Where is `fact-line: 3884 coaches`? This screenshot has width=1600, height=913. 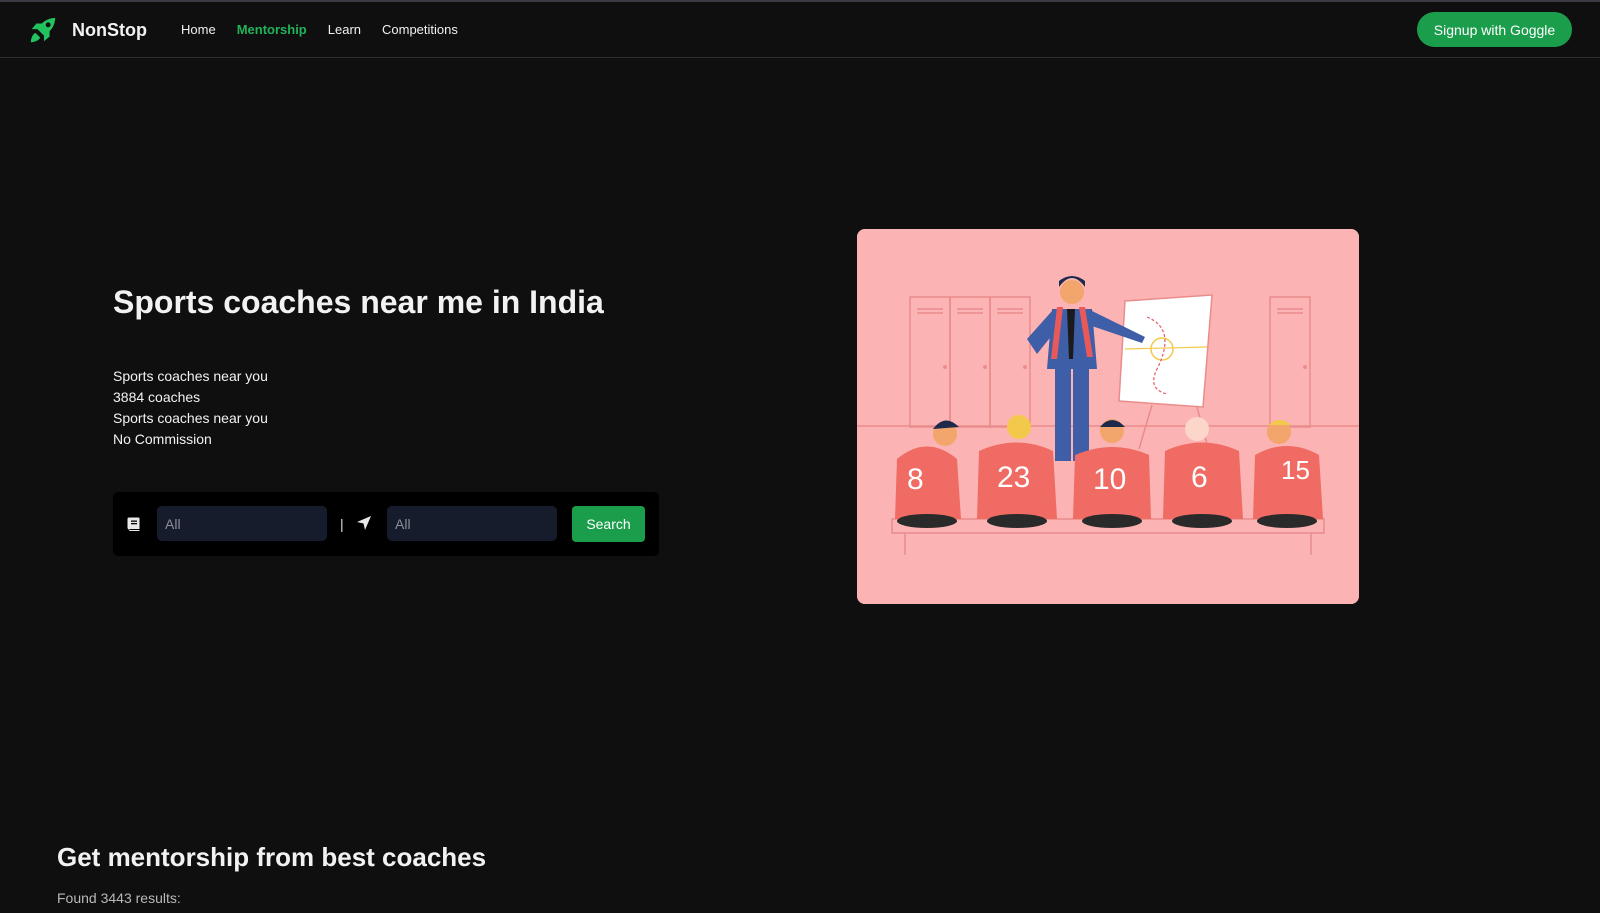 fact-line: 3884 coaches is located at coordinates (157, 397).